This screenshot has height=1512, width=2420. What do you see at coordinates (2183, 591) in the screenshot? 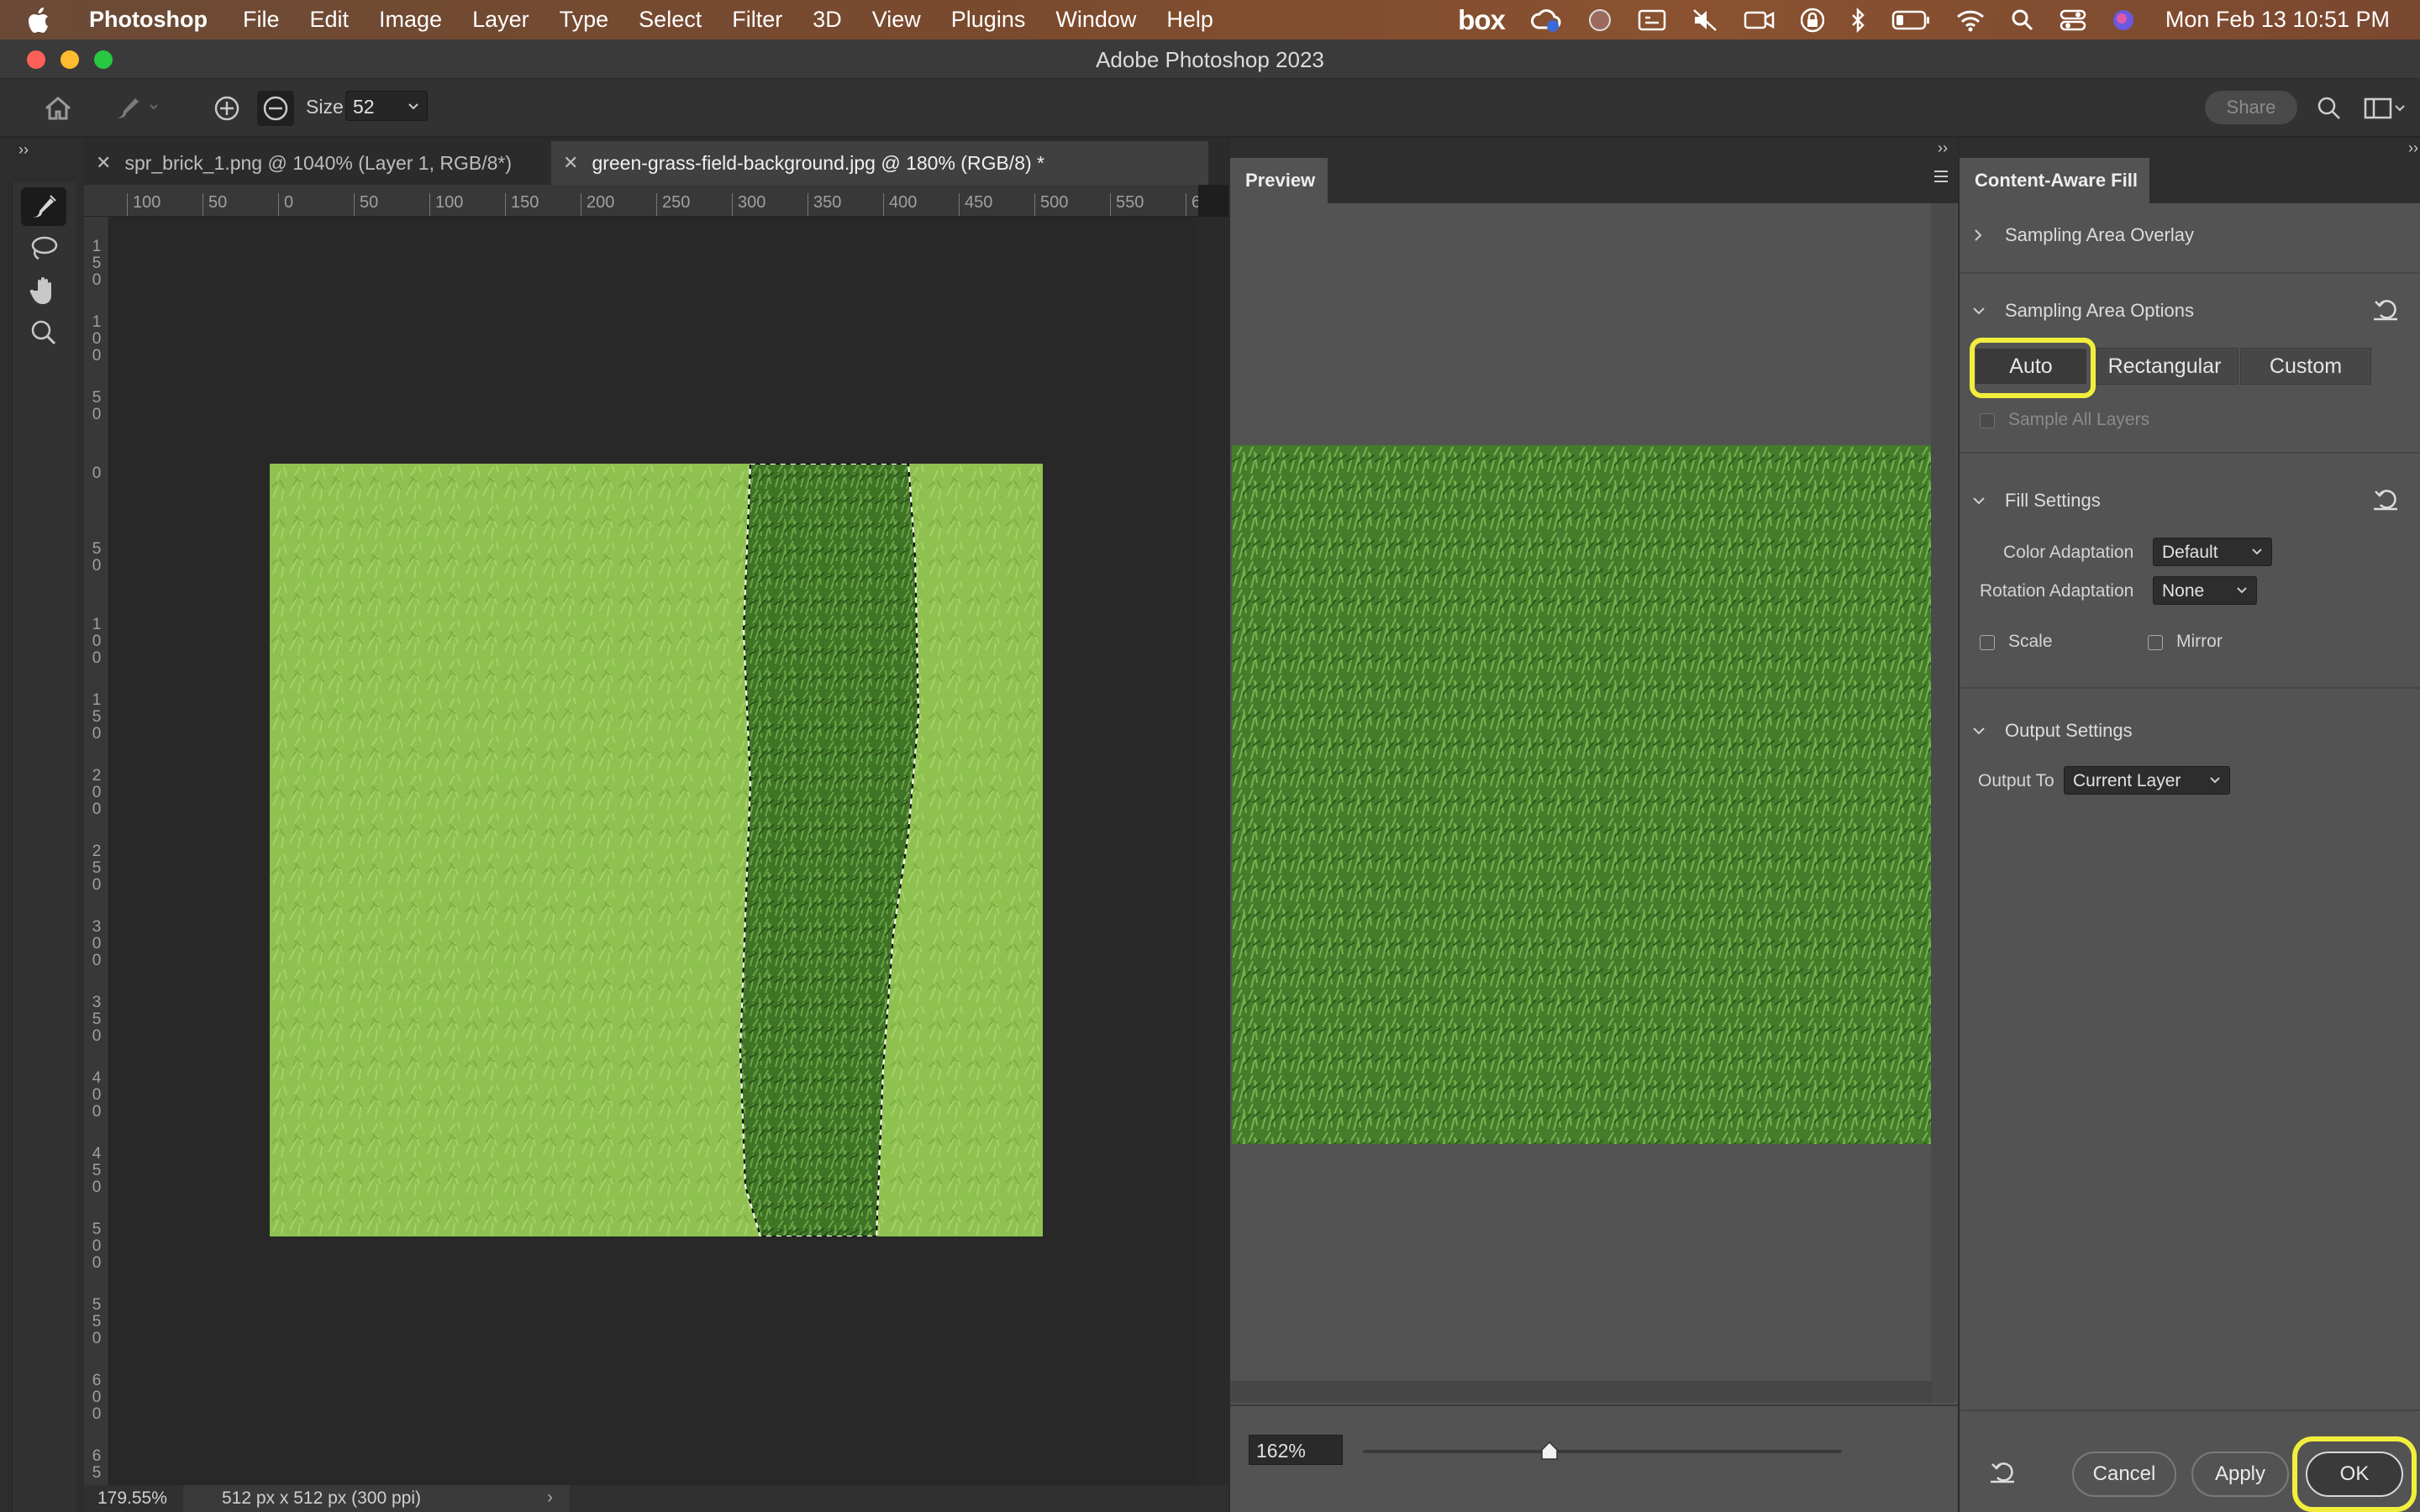
I see `rotation-adaptation-value: None` at bounding box center [2183, 591].